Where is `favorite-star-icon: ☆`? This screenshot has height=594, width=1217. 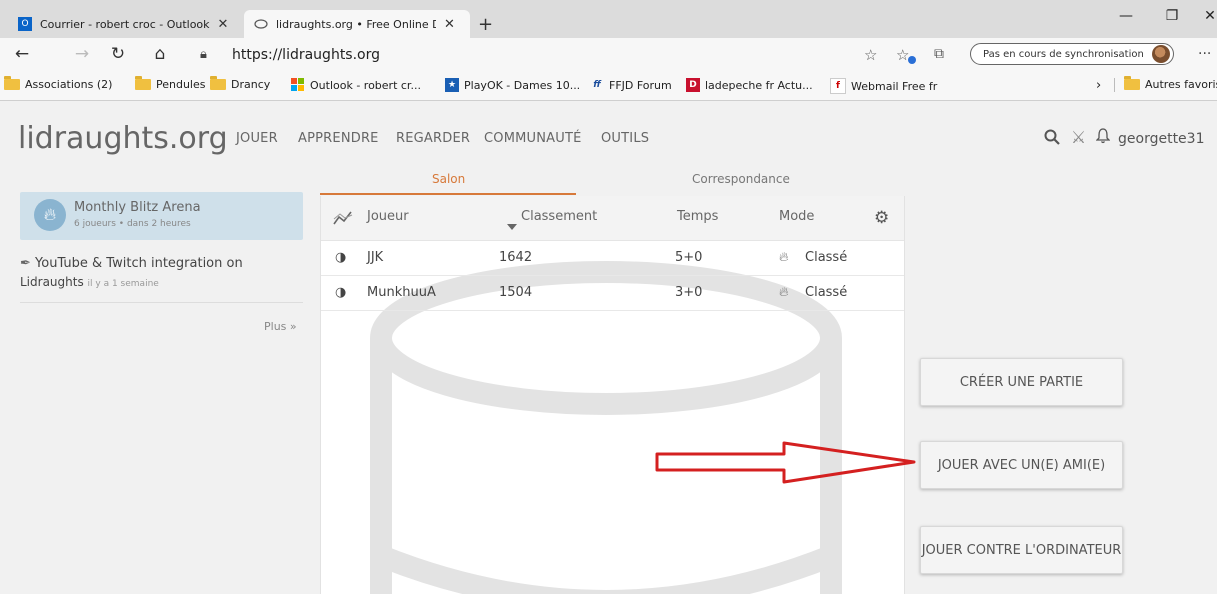 favorite-star-icon: ☆ is located at coordinates (870, 55).